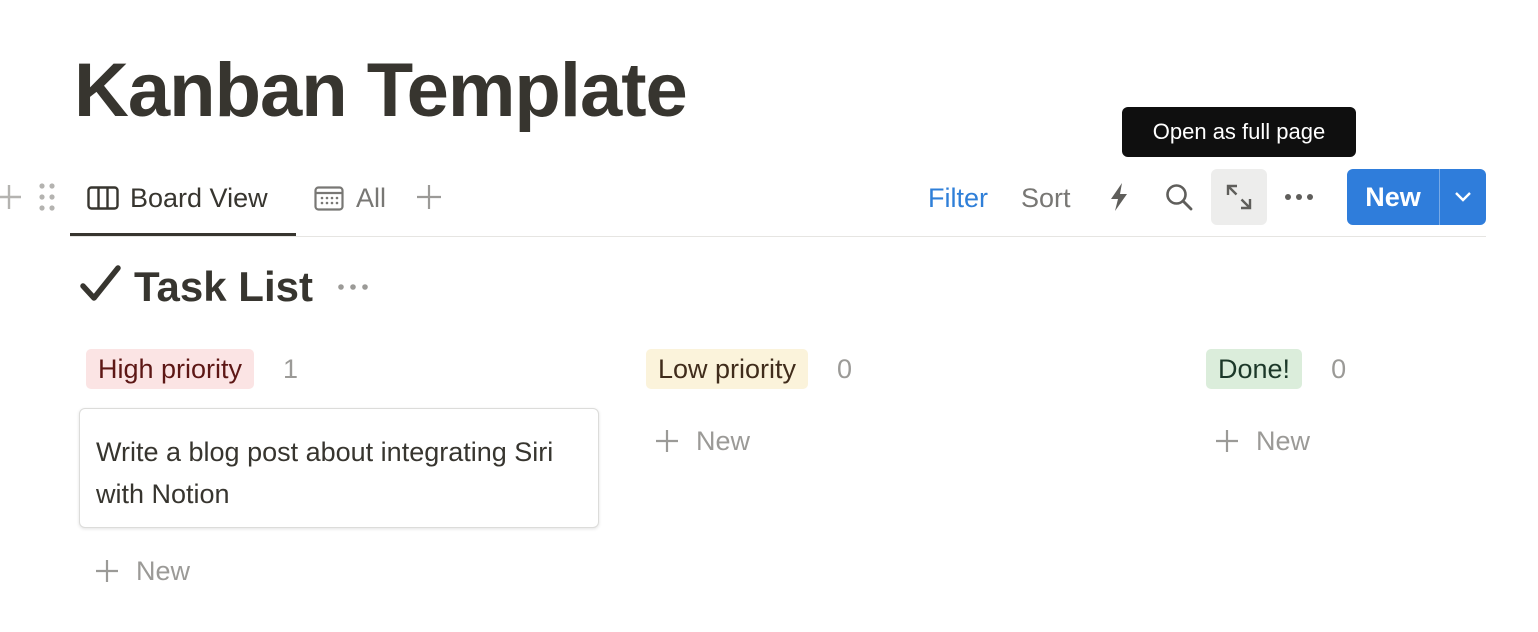 The width and height of the screenshot is (1538, 632). Describe the element at coordinates (1119, 197) in the screenshot. I see `automation-bolt-icon` at that location.